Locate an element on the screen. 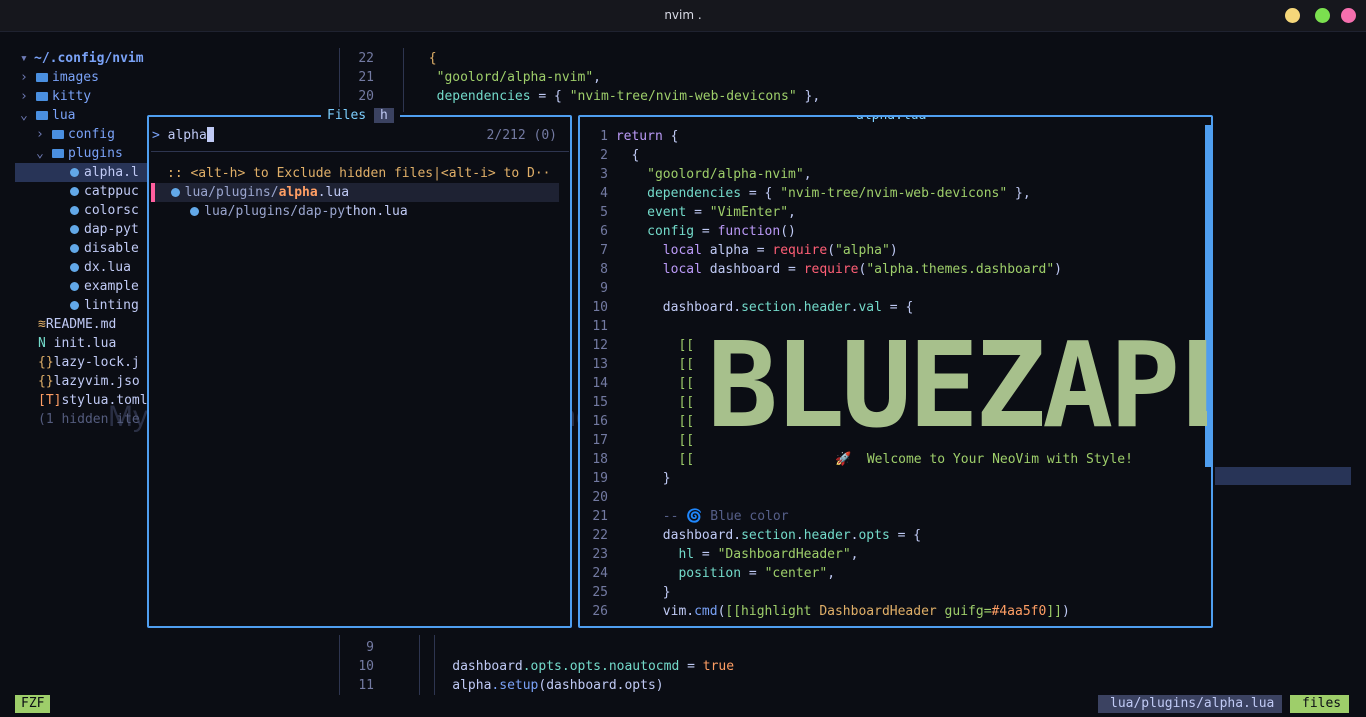 The height and width of the screenshot is (717, 1366). preview-code-line: 5 event = "VimEnter", is located at coordinates (691, 212).